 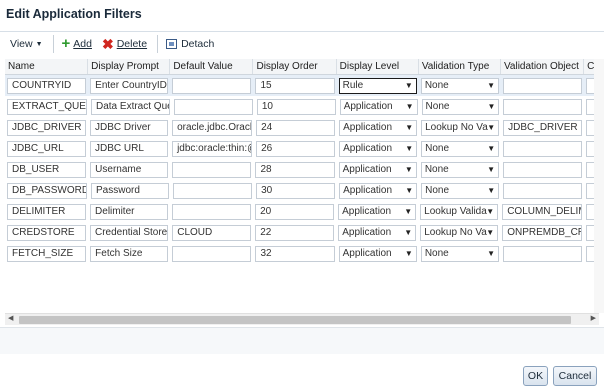 I want to click on display-order-field: 20, so click(x=295, y=211).